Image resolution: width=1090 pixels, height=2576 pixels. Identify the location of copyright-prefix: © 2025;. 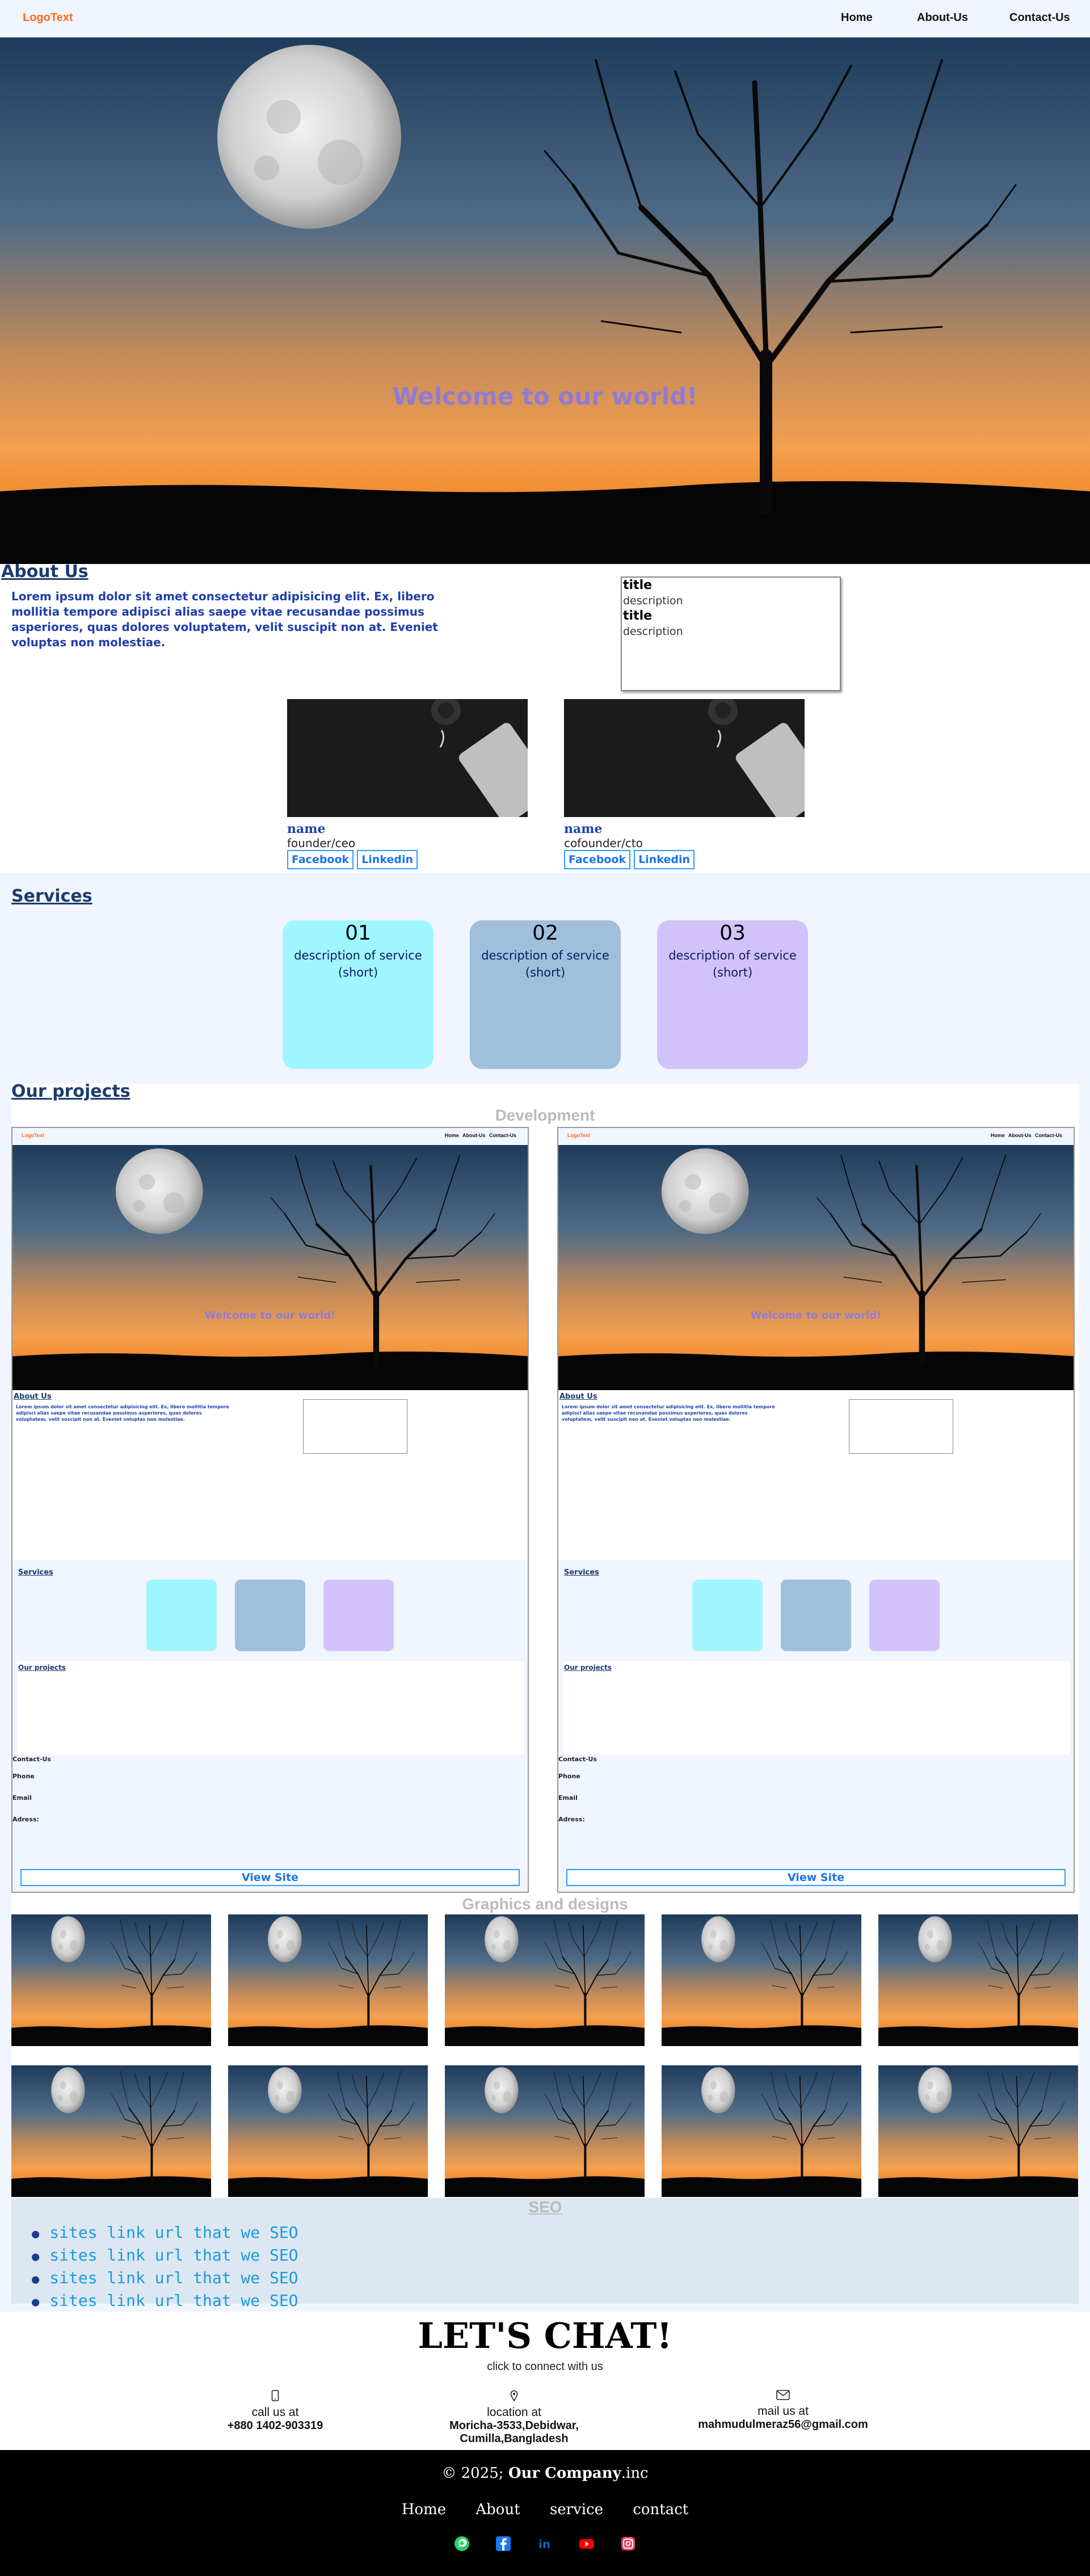
(472, 2473).